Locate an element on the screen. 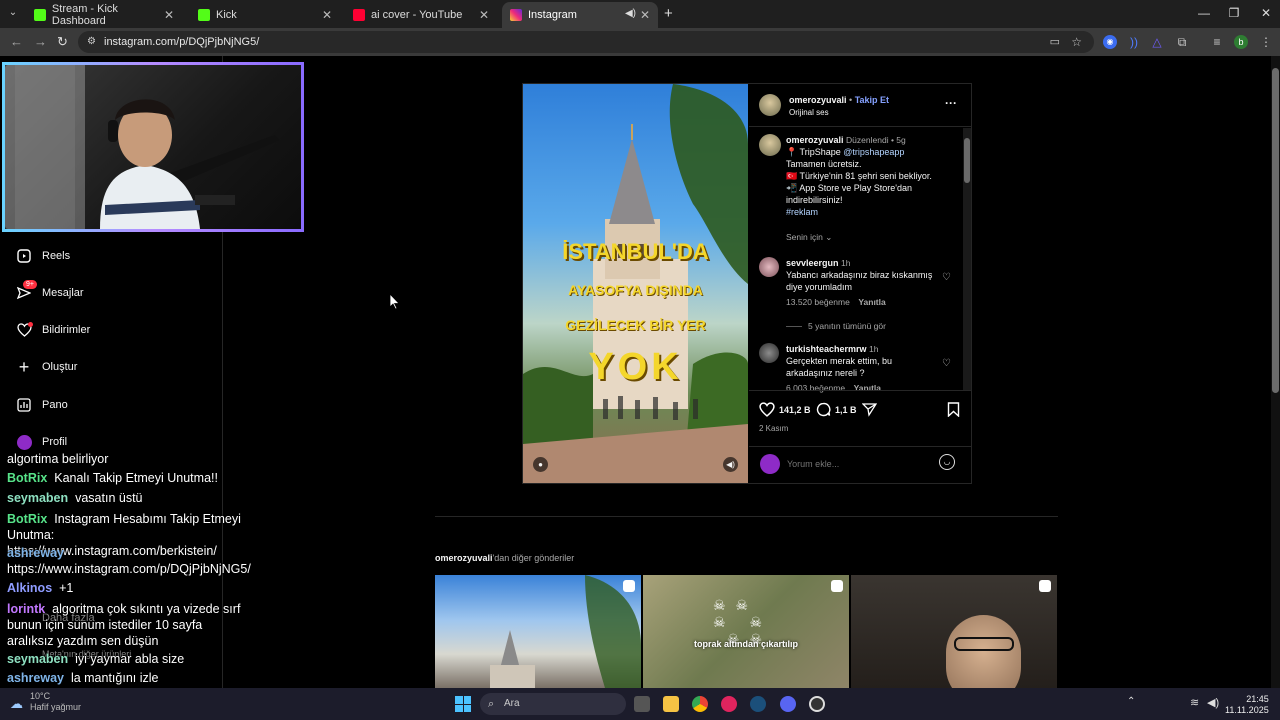 The width and height of the screenshot is (1280, 720). new-tab-button: + is located at coordinates (668, 13).